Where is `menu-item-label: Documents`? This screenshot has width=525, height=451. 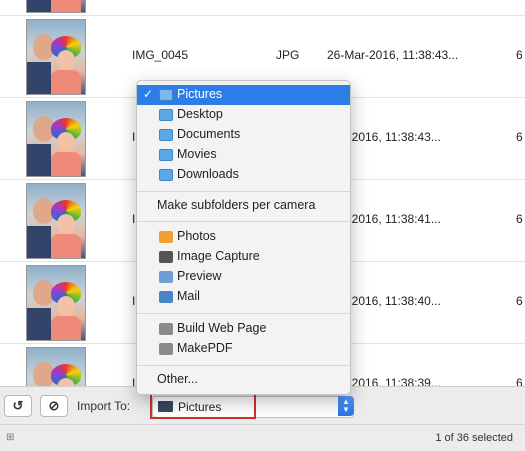
menu-item-label: Documents is located at coordinates (209, 134).